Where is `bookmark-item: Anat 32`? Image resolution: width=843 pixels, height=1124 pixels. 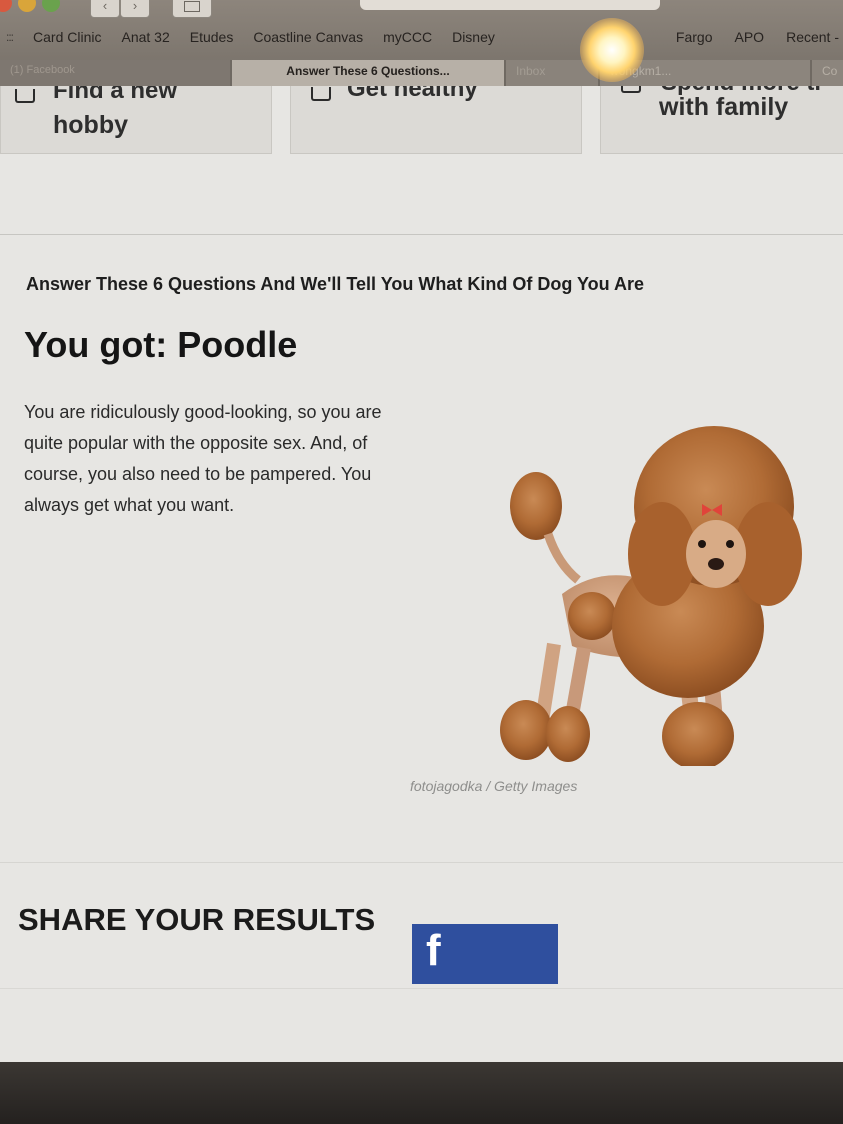 bookmark-item: Anat 32 is located at coordinates (145, 37).